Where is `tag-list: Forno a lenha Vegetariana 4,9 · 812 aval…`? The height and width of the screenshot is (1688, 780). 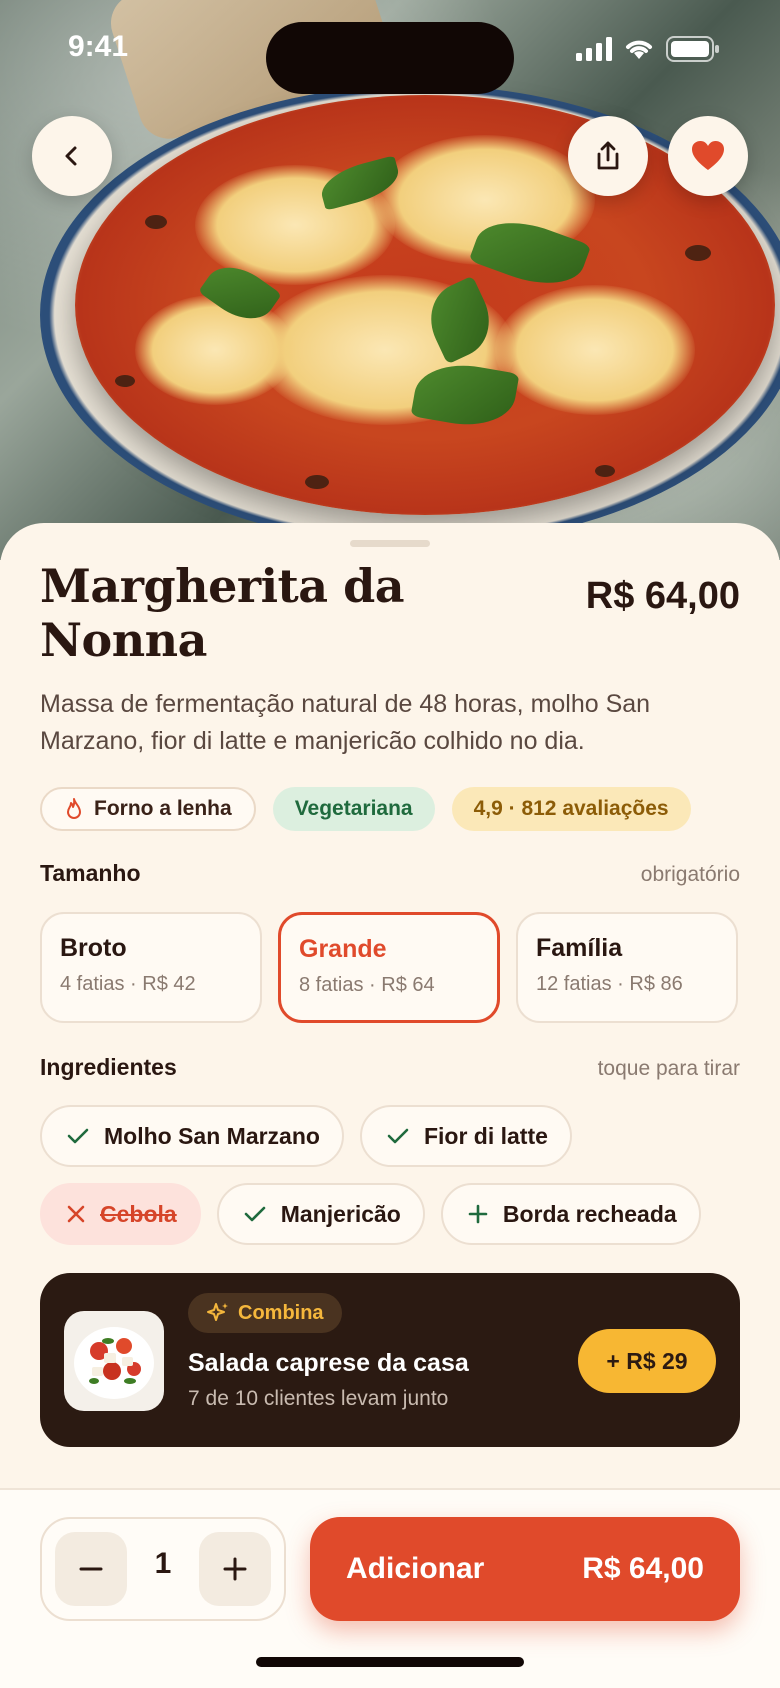
tag-list: Forno a lenha Vegetariana 4,9 · 812 aval… is located at coordinates (365, 809).